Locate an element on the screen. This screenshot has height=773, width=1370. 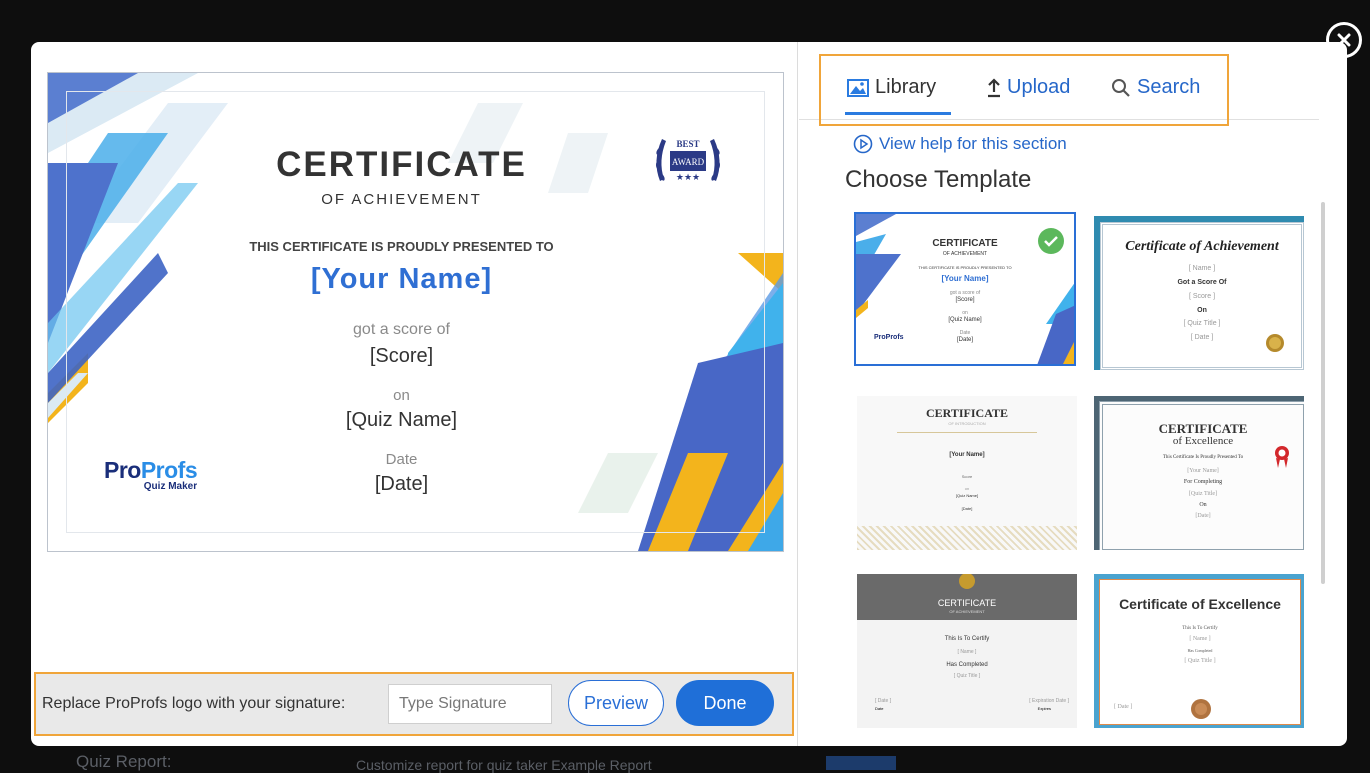
template-5-quiz: [ Quiz Title ] is located at coordinates (967, 676).